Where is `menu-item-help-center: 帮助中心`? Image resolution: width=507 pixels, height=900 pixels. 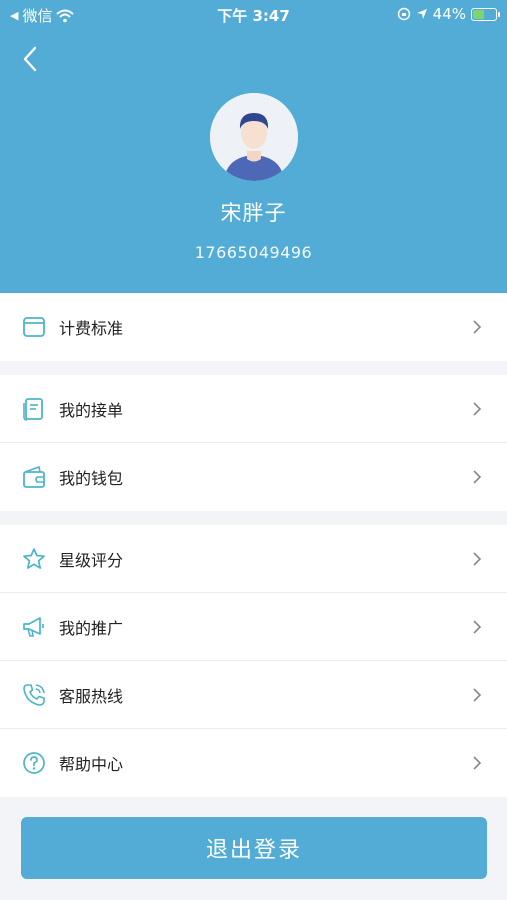
menu-item-help-center: 帮助中心 is located at coordinates (253, 763).